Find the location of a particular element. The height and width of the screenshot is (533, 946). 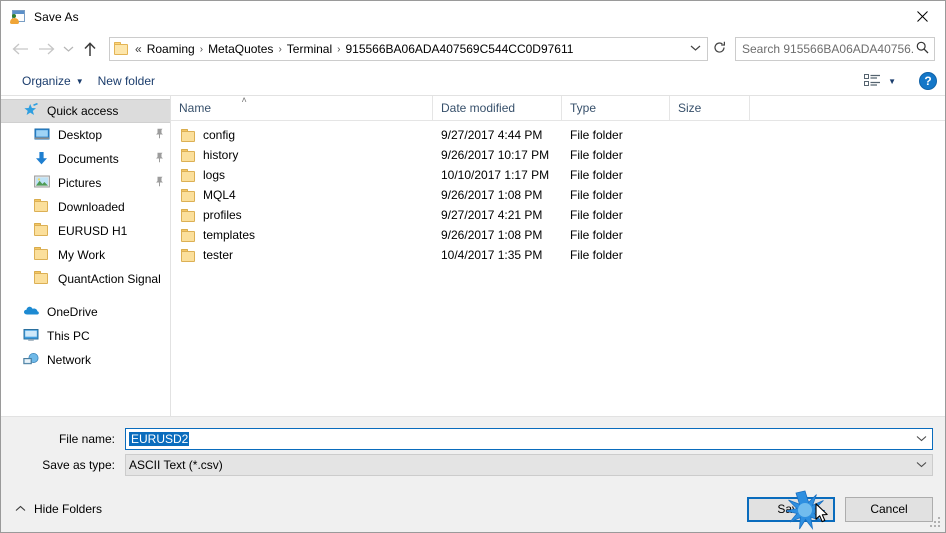

forward-arrow-icon is located at coordinates (46, 49).